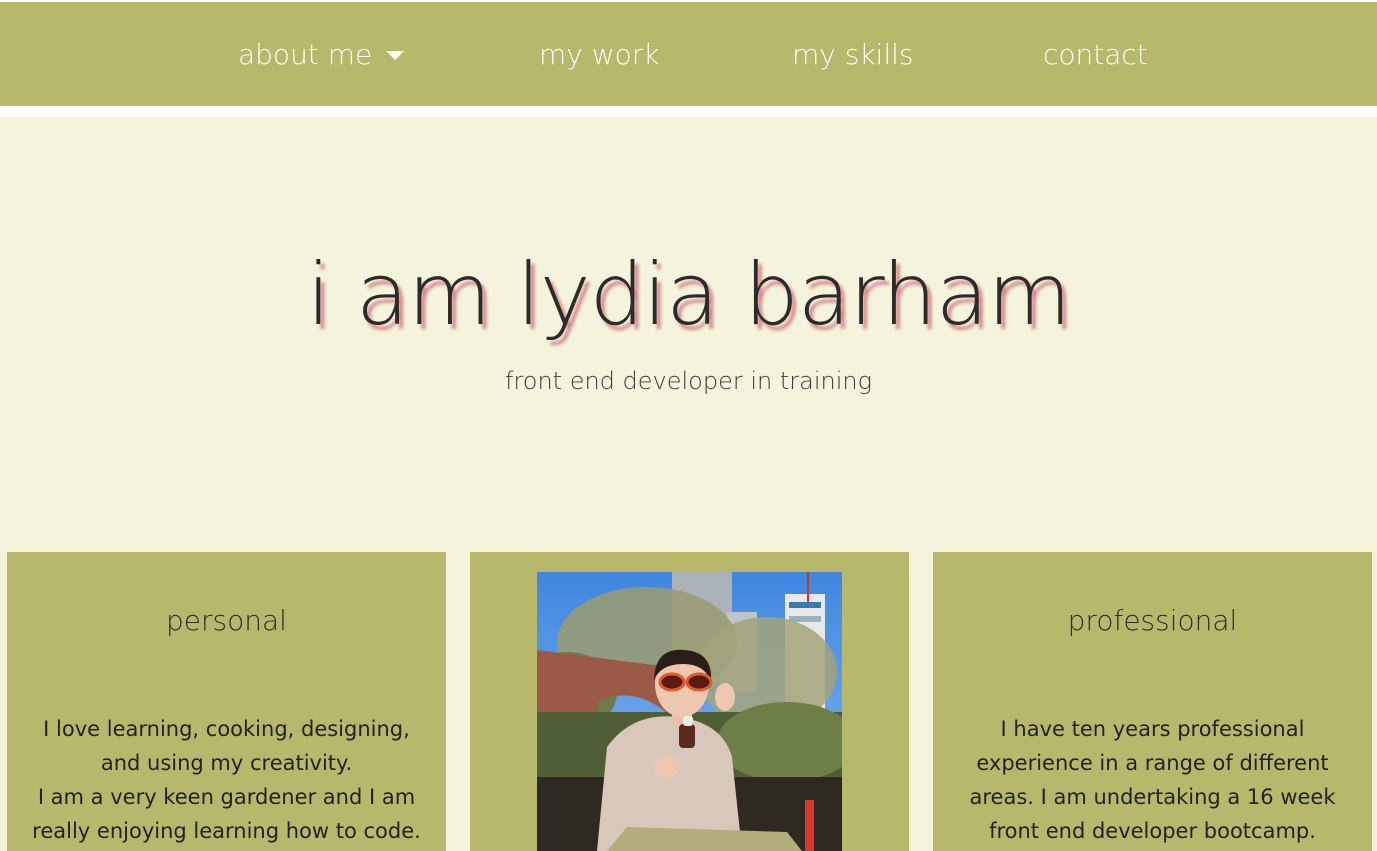  Describe the element at coordinates (852, 54) in the screenshot. I see `nav-my-skills-link: my skills` at that location.